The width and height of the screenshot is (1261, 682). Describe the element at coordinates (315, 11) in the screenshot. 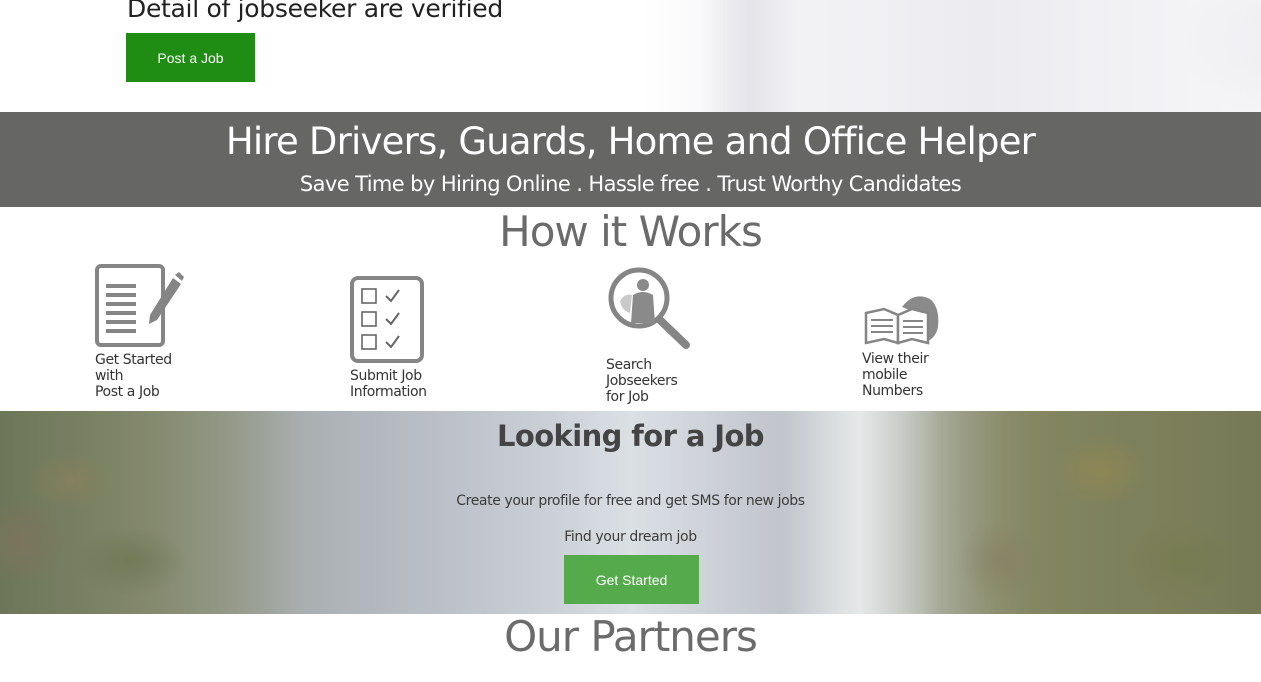

I see `hero-title: Detail of jobseeker are verified` at that location.